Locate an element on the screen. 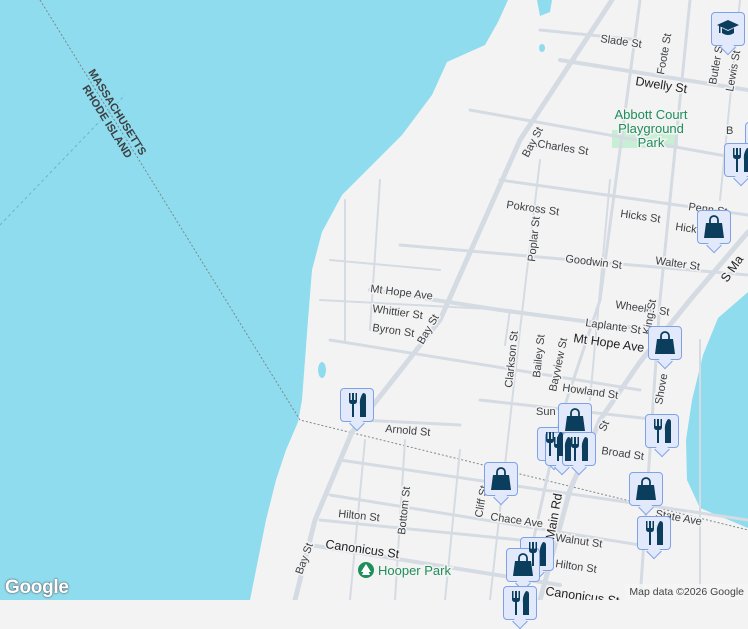 The height and width of the screenshot is (629, 748). google-logo: Google is located at coordinates (37, 587).